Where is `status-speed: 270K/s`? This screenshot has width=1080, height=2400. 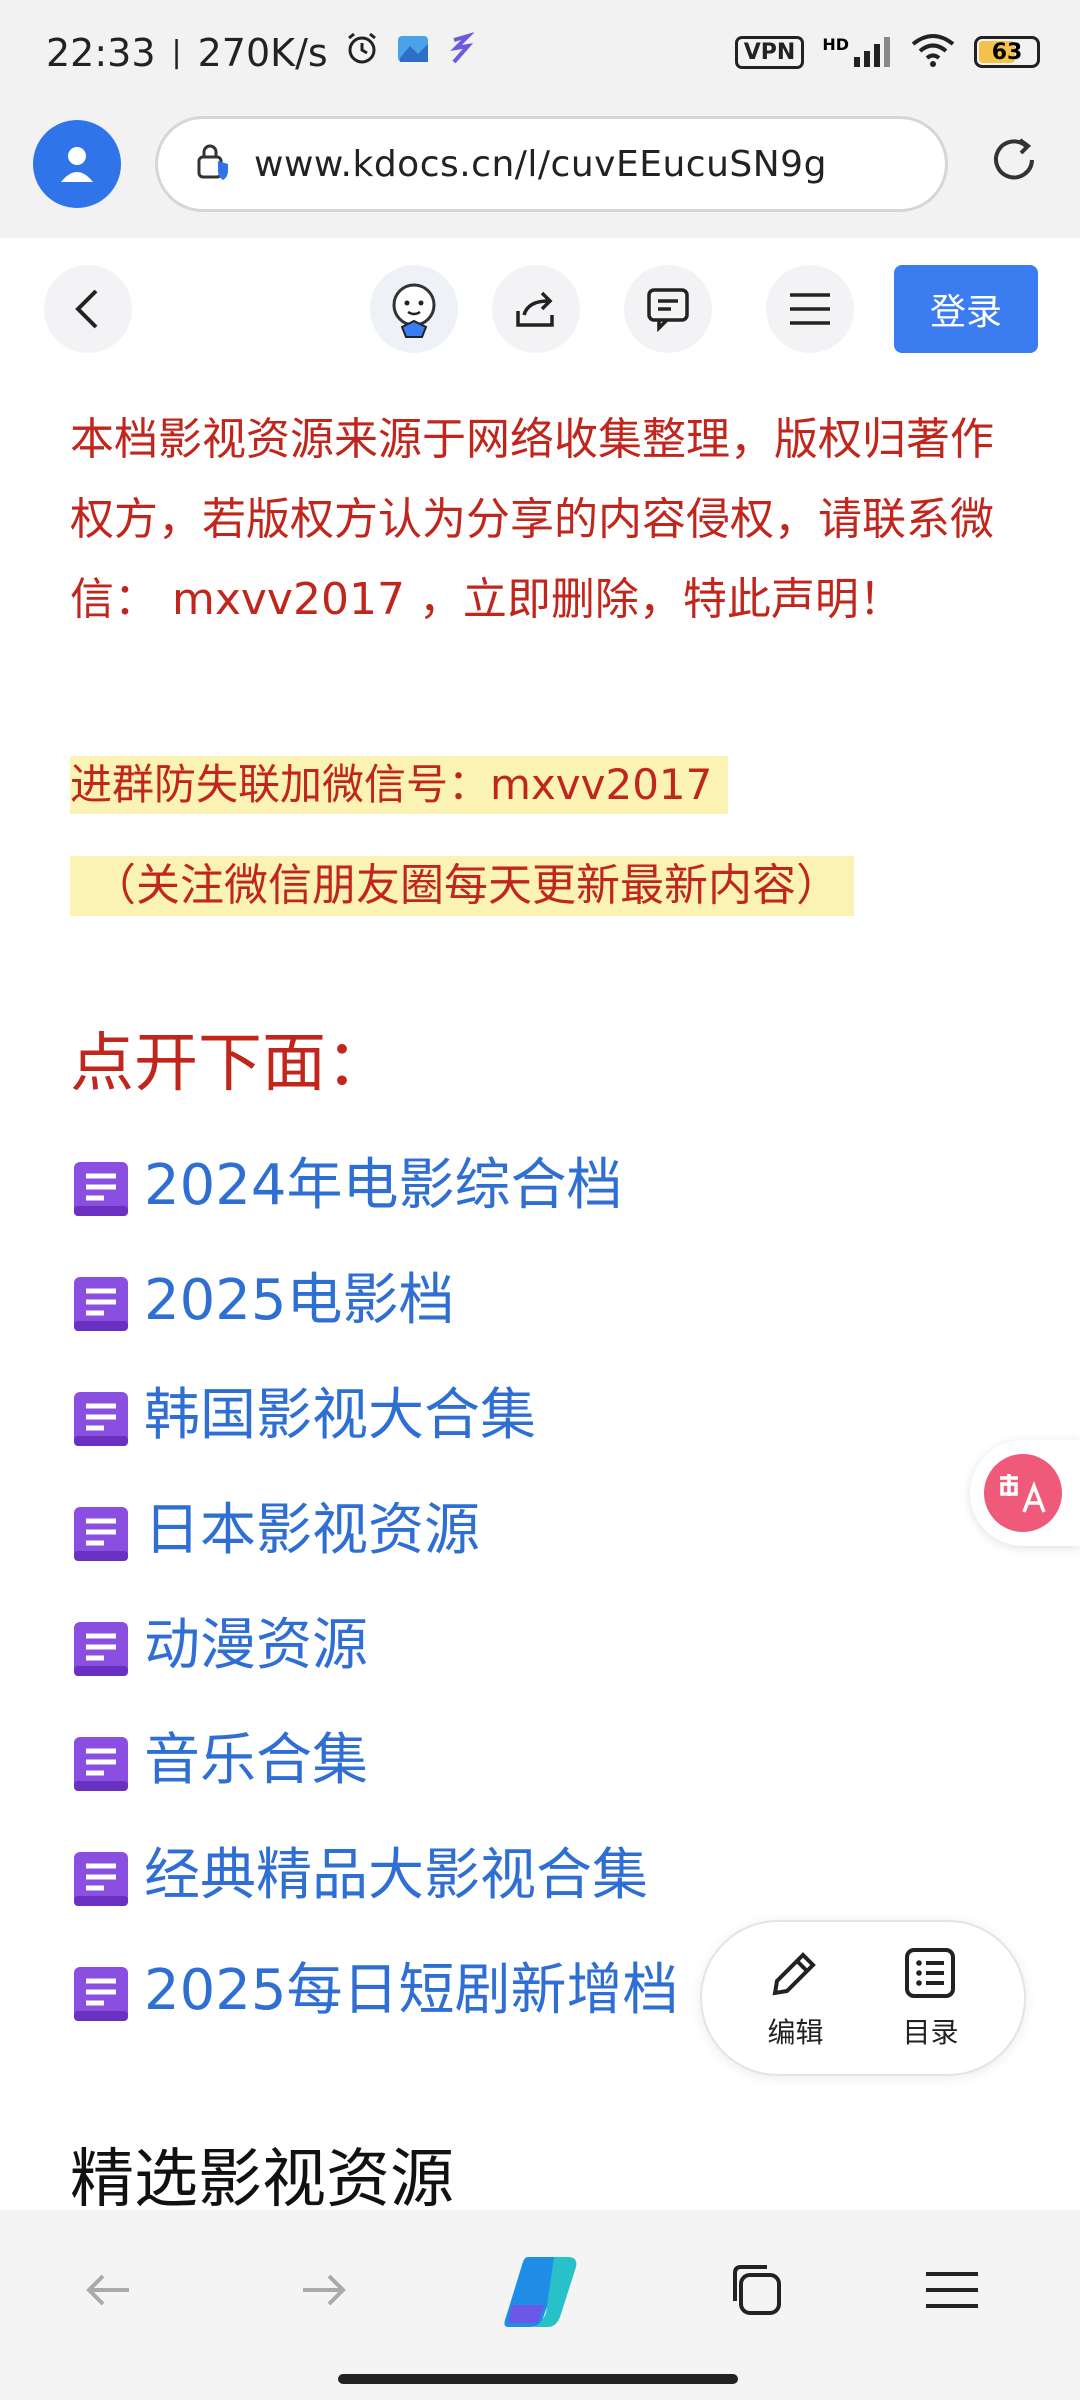 status-speed: 270K/s is located at coordinates (262, 52).